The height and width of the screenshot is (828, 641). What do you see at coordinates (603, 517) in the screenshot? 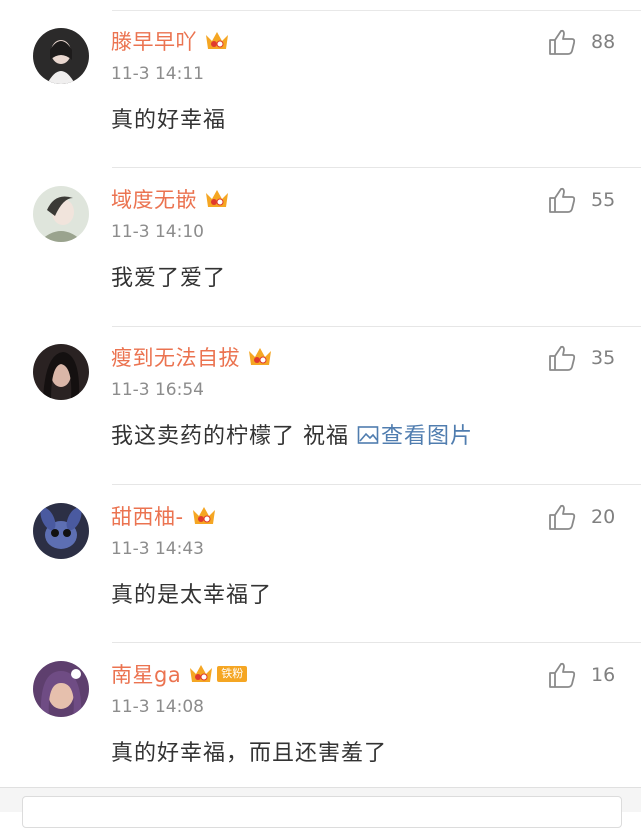
I see `like-count: 20` at bounding box center [603, 517].